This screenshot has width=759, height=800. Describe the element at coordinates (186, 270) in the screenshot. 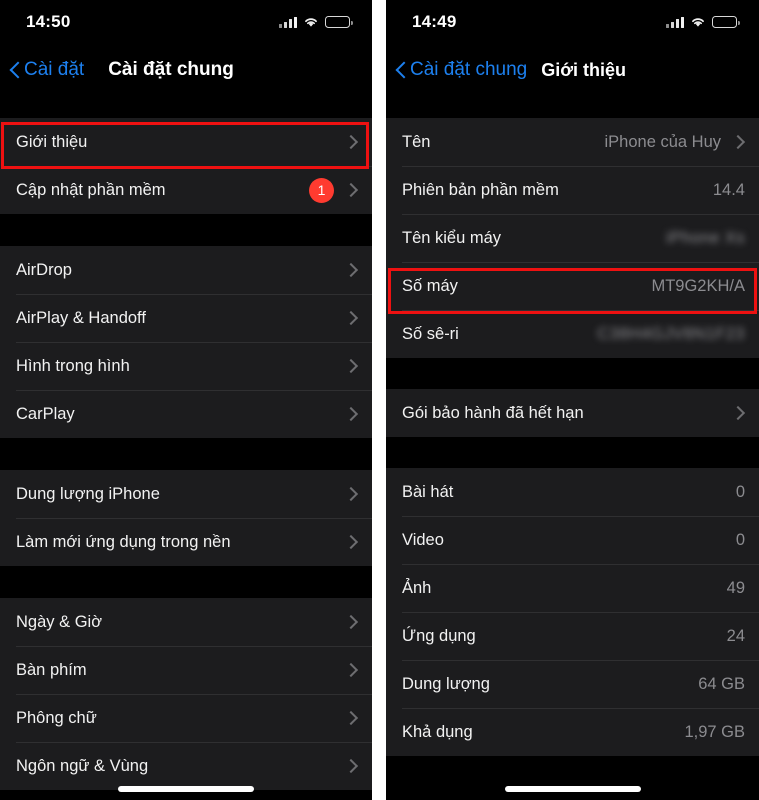

I see `sidebar-item-airdrop: AirDrop` at that location.